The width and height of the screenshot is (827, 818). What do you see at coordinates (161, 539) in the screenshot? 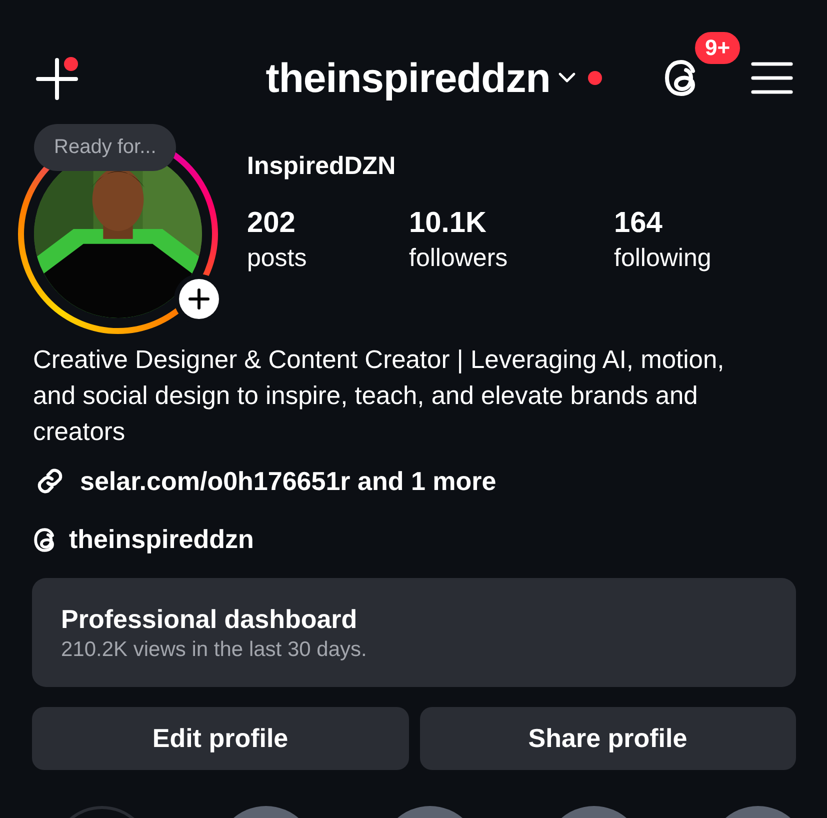
I see `threads-link: theinspireddzn` at bounding box center [161, 539].